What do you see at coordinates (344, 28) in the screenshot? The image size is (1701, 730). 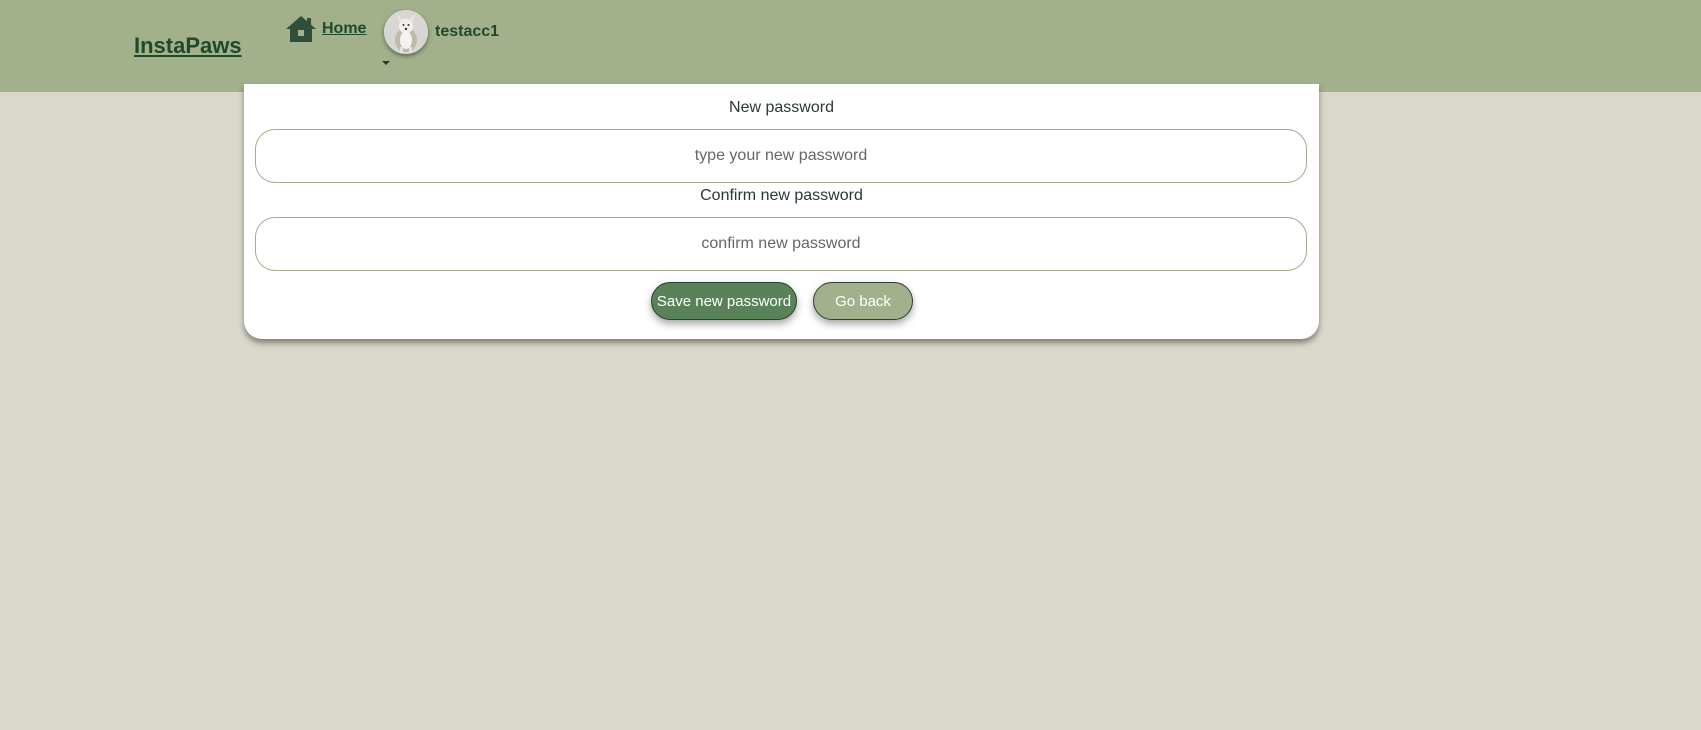 I see `home-link-label: Home` at bounding box center [344, 28].